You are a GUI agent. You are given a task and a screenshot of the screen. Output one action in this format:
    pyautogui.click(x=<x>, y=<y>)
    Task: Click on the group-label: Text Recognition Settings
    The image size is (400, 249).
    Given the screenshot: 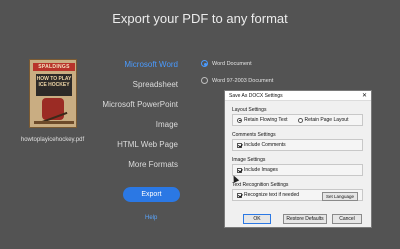 What is the action you would take?
    pyautogui.click(x=260, y=185)
    